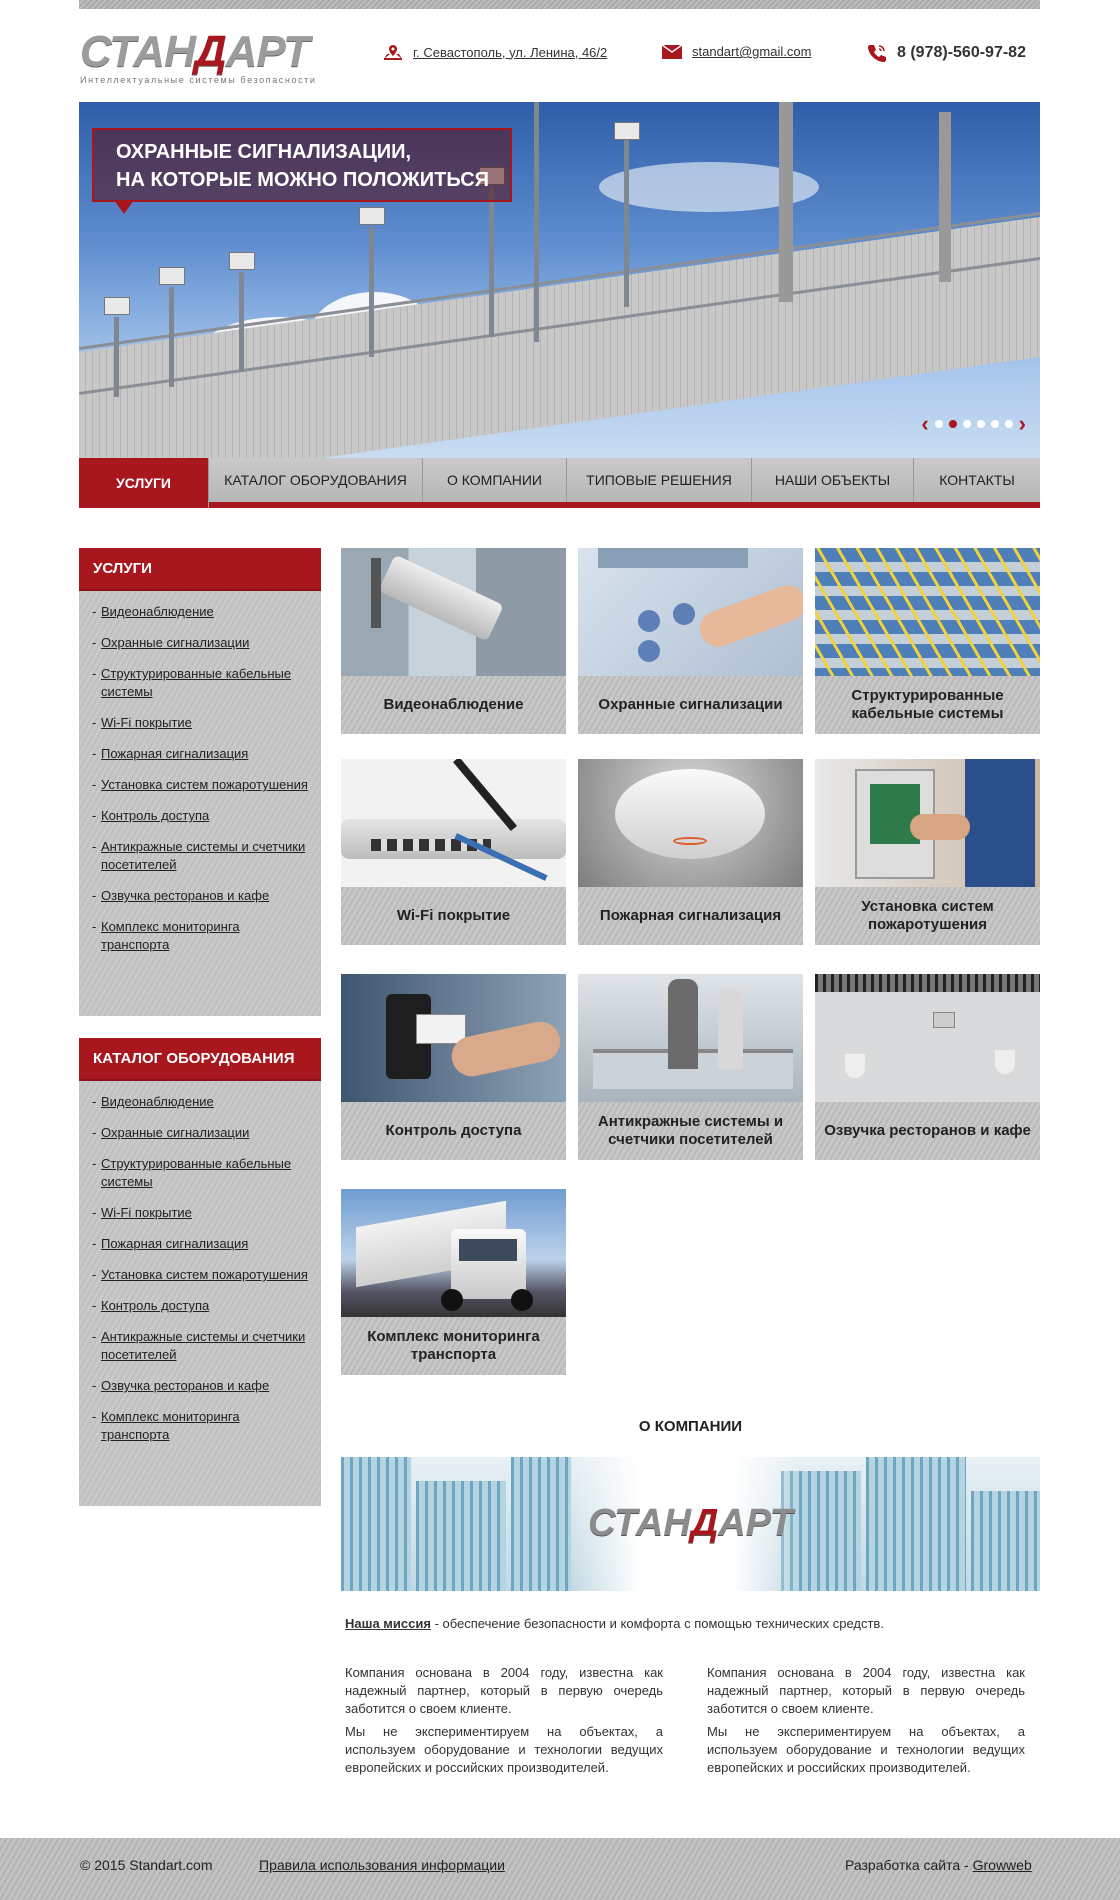 This screenshot has height=1900, width=1120. I want to click on map-pin-icon, so click(393, 52).